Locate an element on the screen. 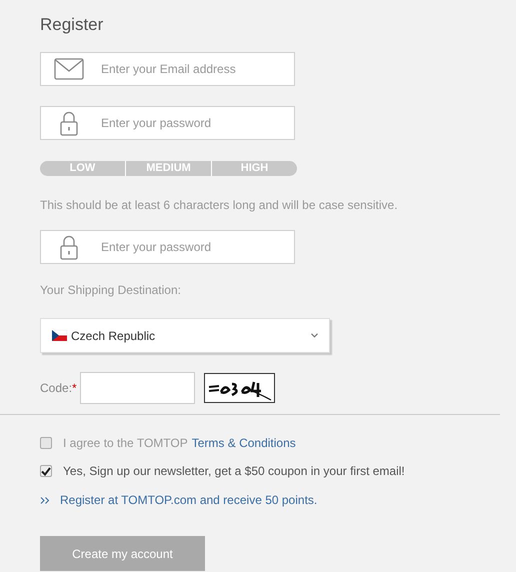  hint-text: This should be at least 6 characters long and will be case sensitive. is located at coordinates (219, 205).